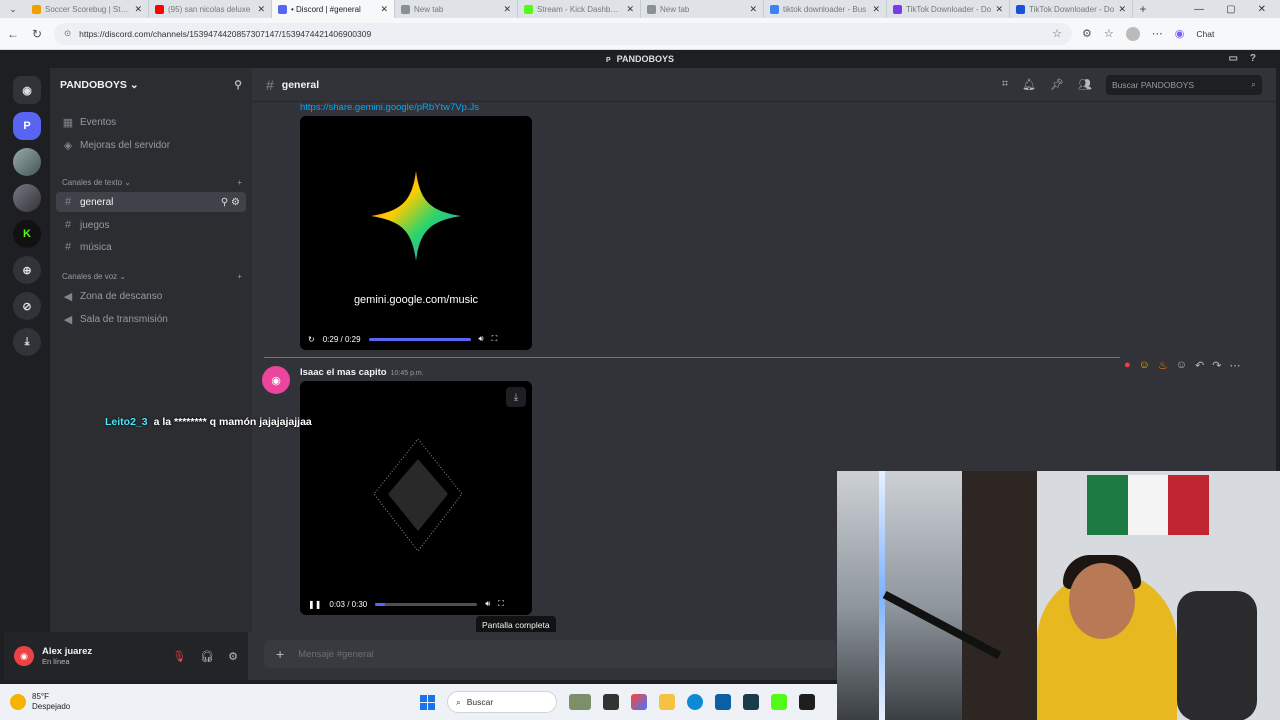 The image size is (1280, 720). What do you see at coordinates (502, 702) in the screenshot?
I see `taskbar-search: ⌕ Buscar` at bounding box center [502, 702].